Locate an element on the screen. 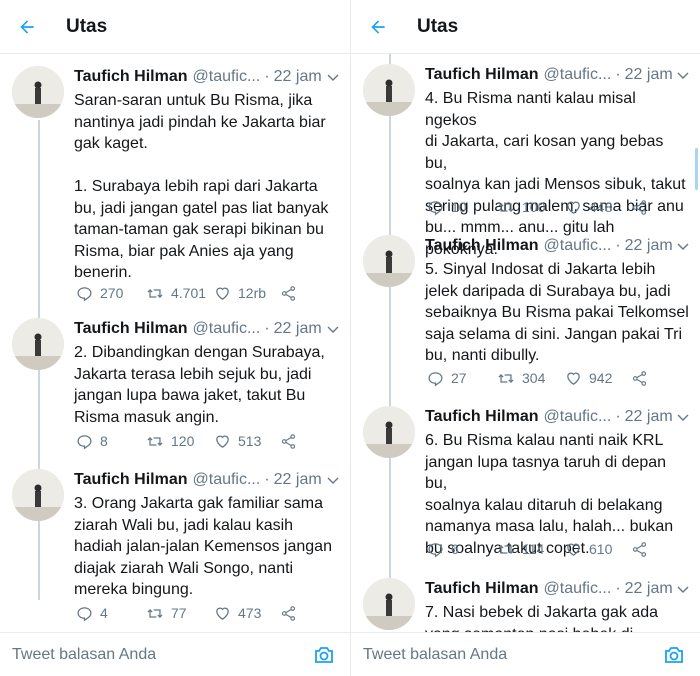 This screenshot has height=676, width=700. scrollbar is located at coordinates (696, 169).